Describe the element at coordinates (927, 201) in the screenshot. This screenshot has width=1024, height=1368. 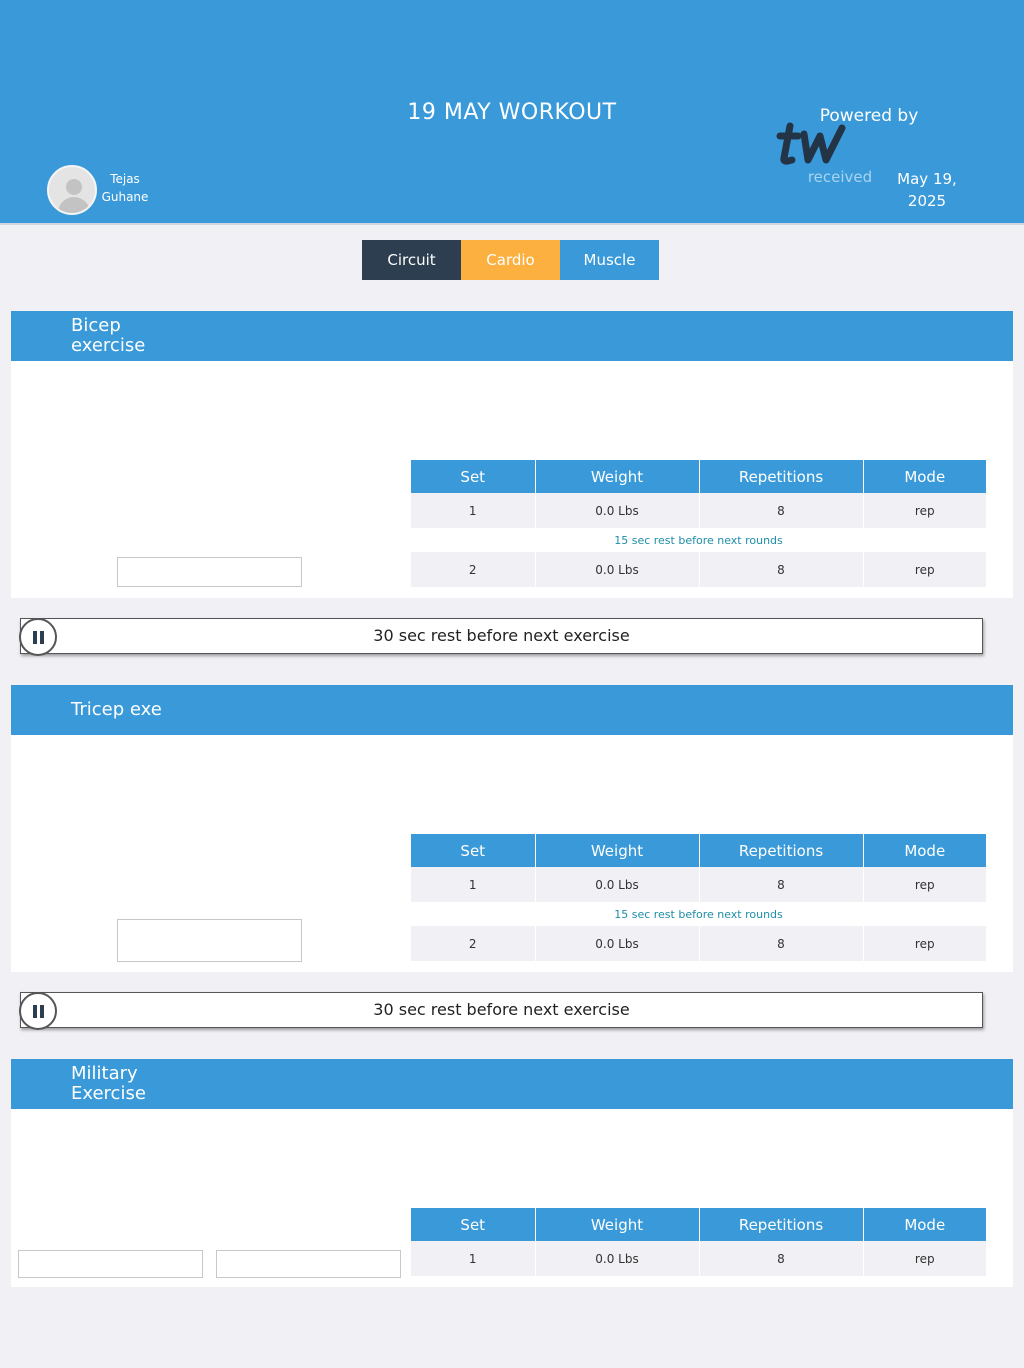
I see `received-date-line2: 2025` at that location.